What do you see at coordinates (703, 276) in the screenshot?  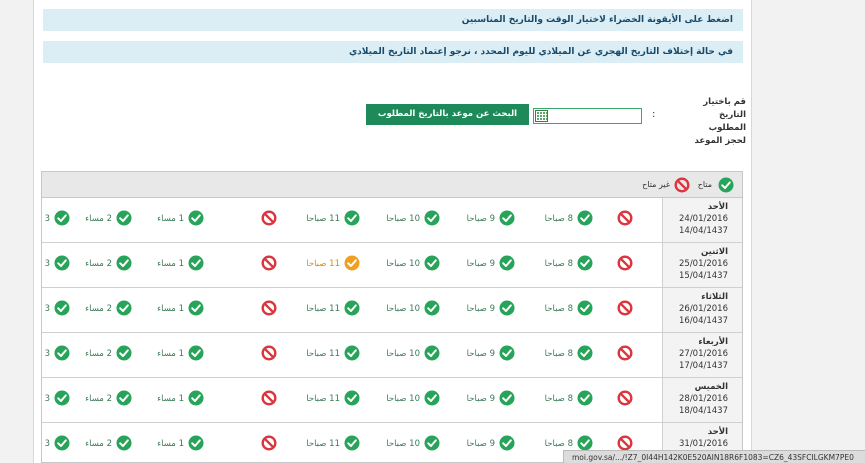 I see `hijri-date: 15/04/1437` at bounding box center [703, 276].